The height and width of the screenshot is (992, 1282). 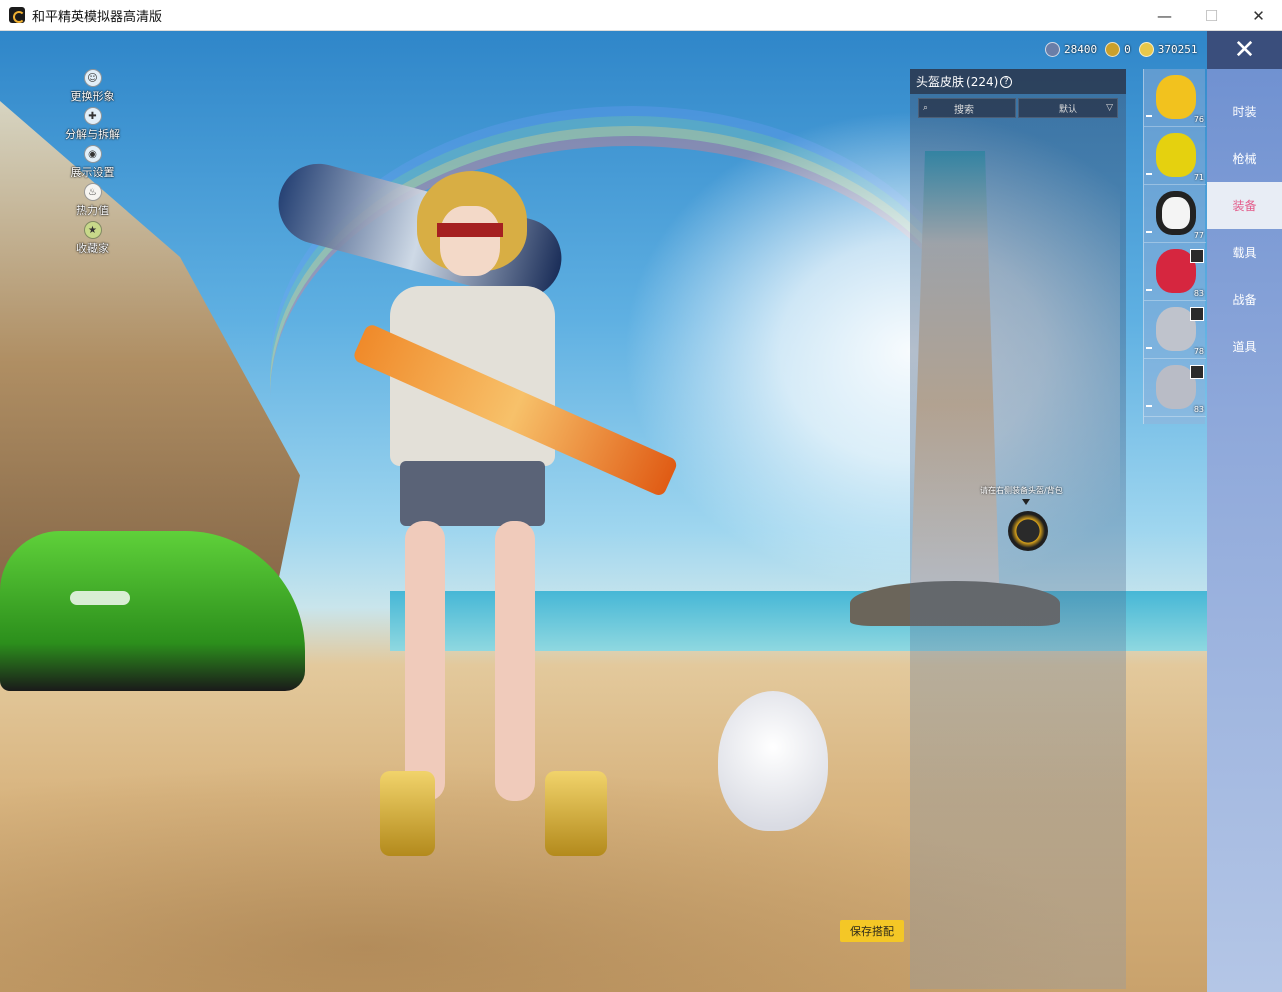 I want to click on currency-value: 370251, so click(x=1177, y=49).